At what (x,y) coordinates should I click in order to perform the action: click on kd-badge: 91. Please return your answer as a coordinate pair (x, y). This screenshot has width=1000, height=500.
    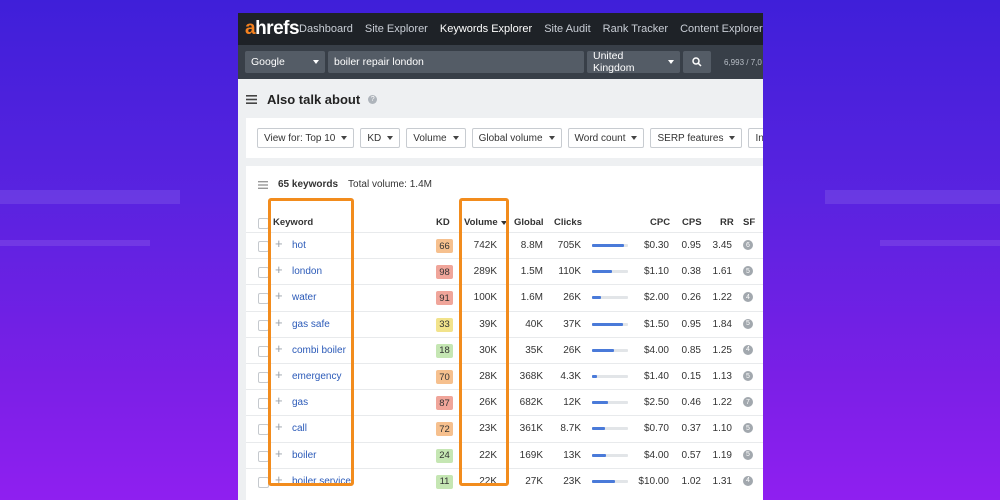
    Looking at the image, I should click on (444, 298).